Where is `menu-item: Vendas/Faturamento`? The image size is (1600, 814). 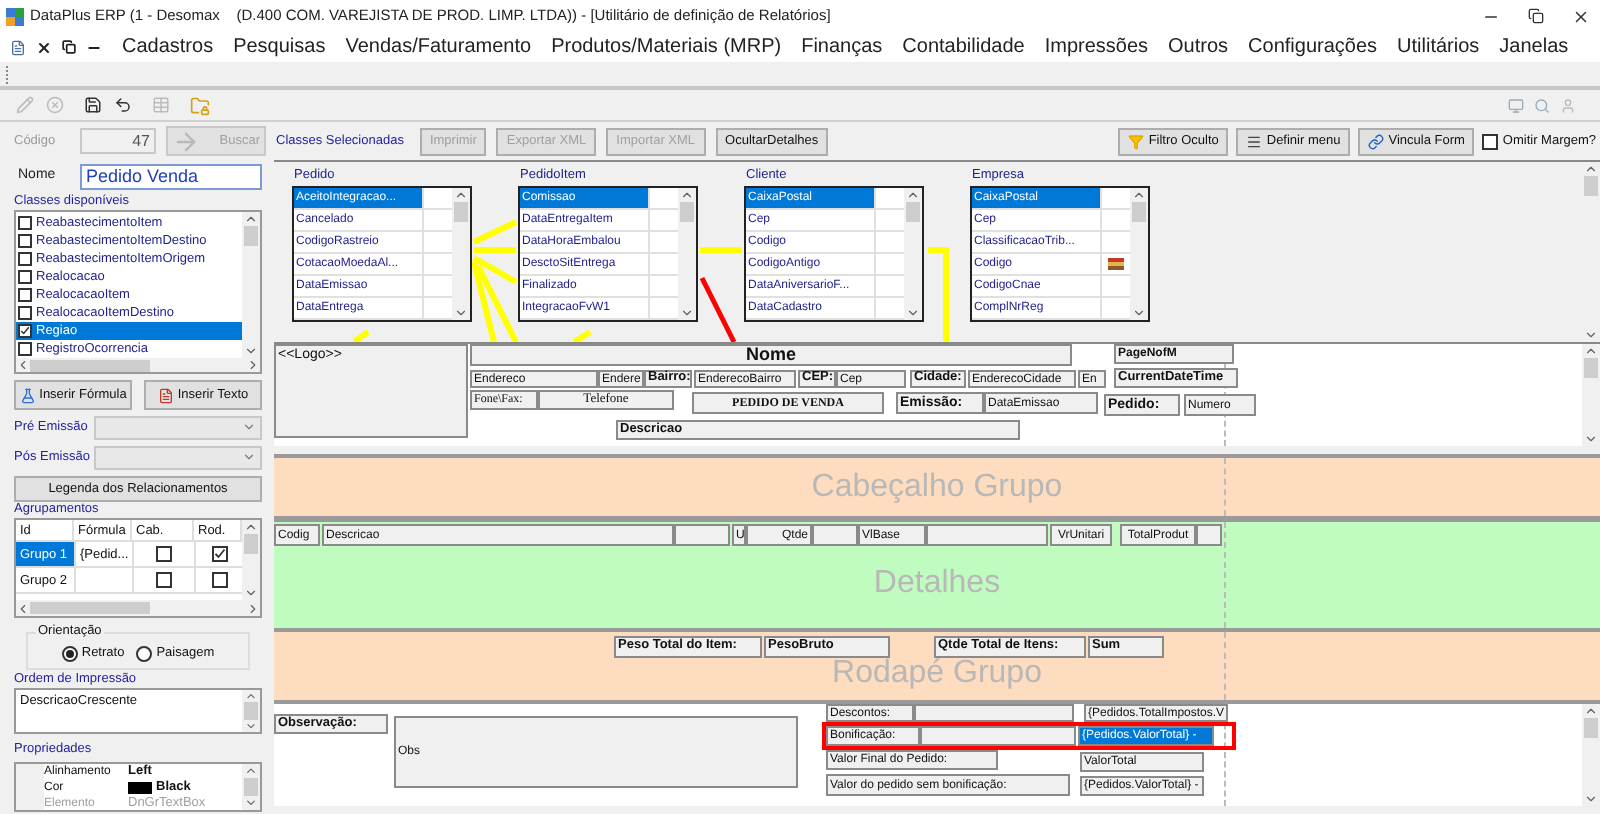
menu-item: Vendas/Faturamento is located at coordinates (438, 47).